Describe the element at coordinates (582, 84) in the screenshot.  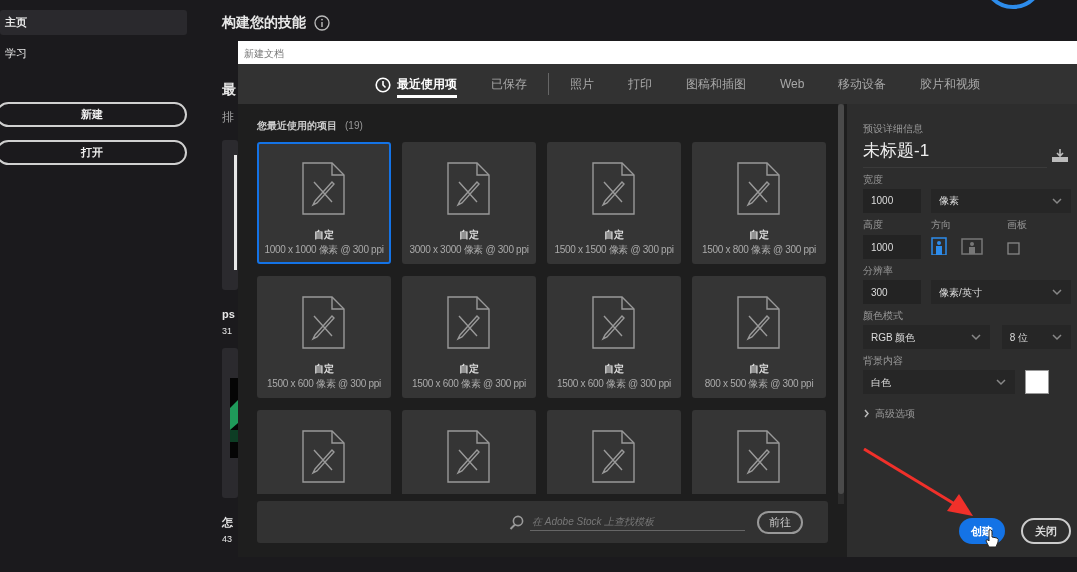
I see `tab: 照片` at that location.